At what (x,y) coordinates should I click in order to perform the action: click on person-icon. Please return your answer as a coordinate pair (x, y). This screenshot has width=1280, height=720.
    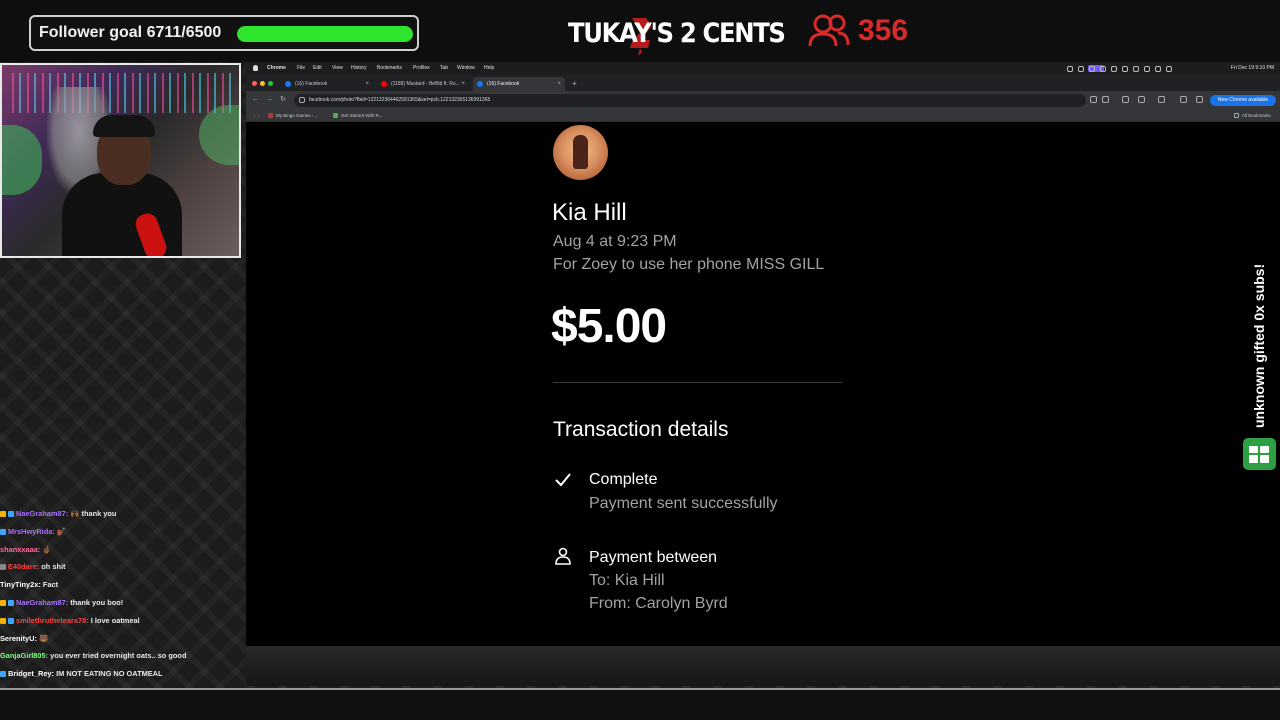
    Looking at the image, I should click on (563, 556).